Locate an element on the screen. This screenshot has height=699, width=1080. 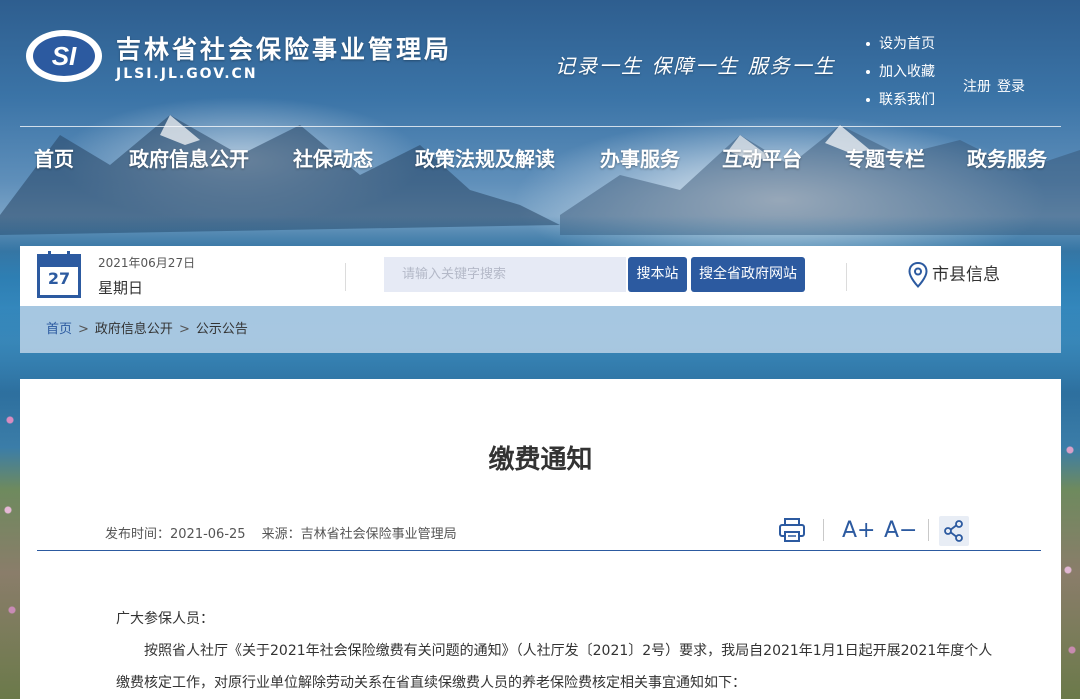
site-name: 吉林省社会保险事业管理局 is located at coordinates (284, 49).